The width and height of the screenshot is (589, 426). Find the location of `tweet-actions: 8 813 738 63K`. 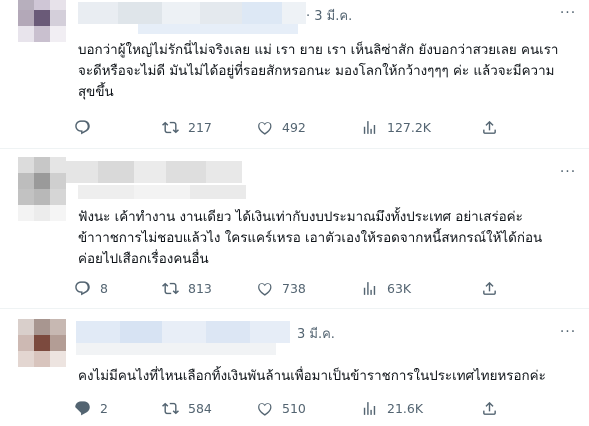

tweet-actions: 8 813 738 63K is located at coordinates (289, 288).